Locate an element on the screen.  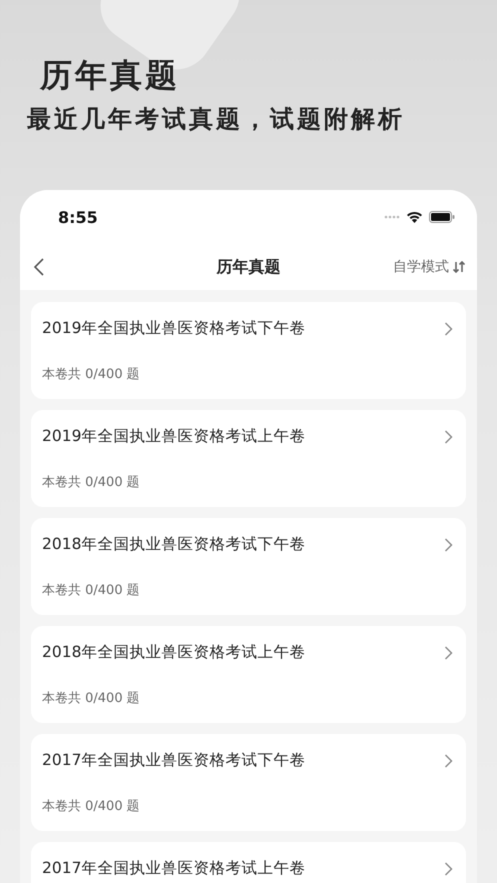
page-title: 历年真题 is located at coordinates (248, 266).